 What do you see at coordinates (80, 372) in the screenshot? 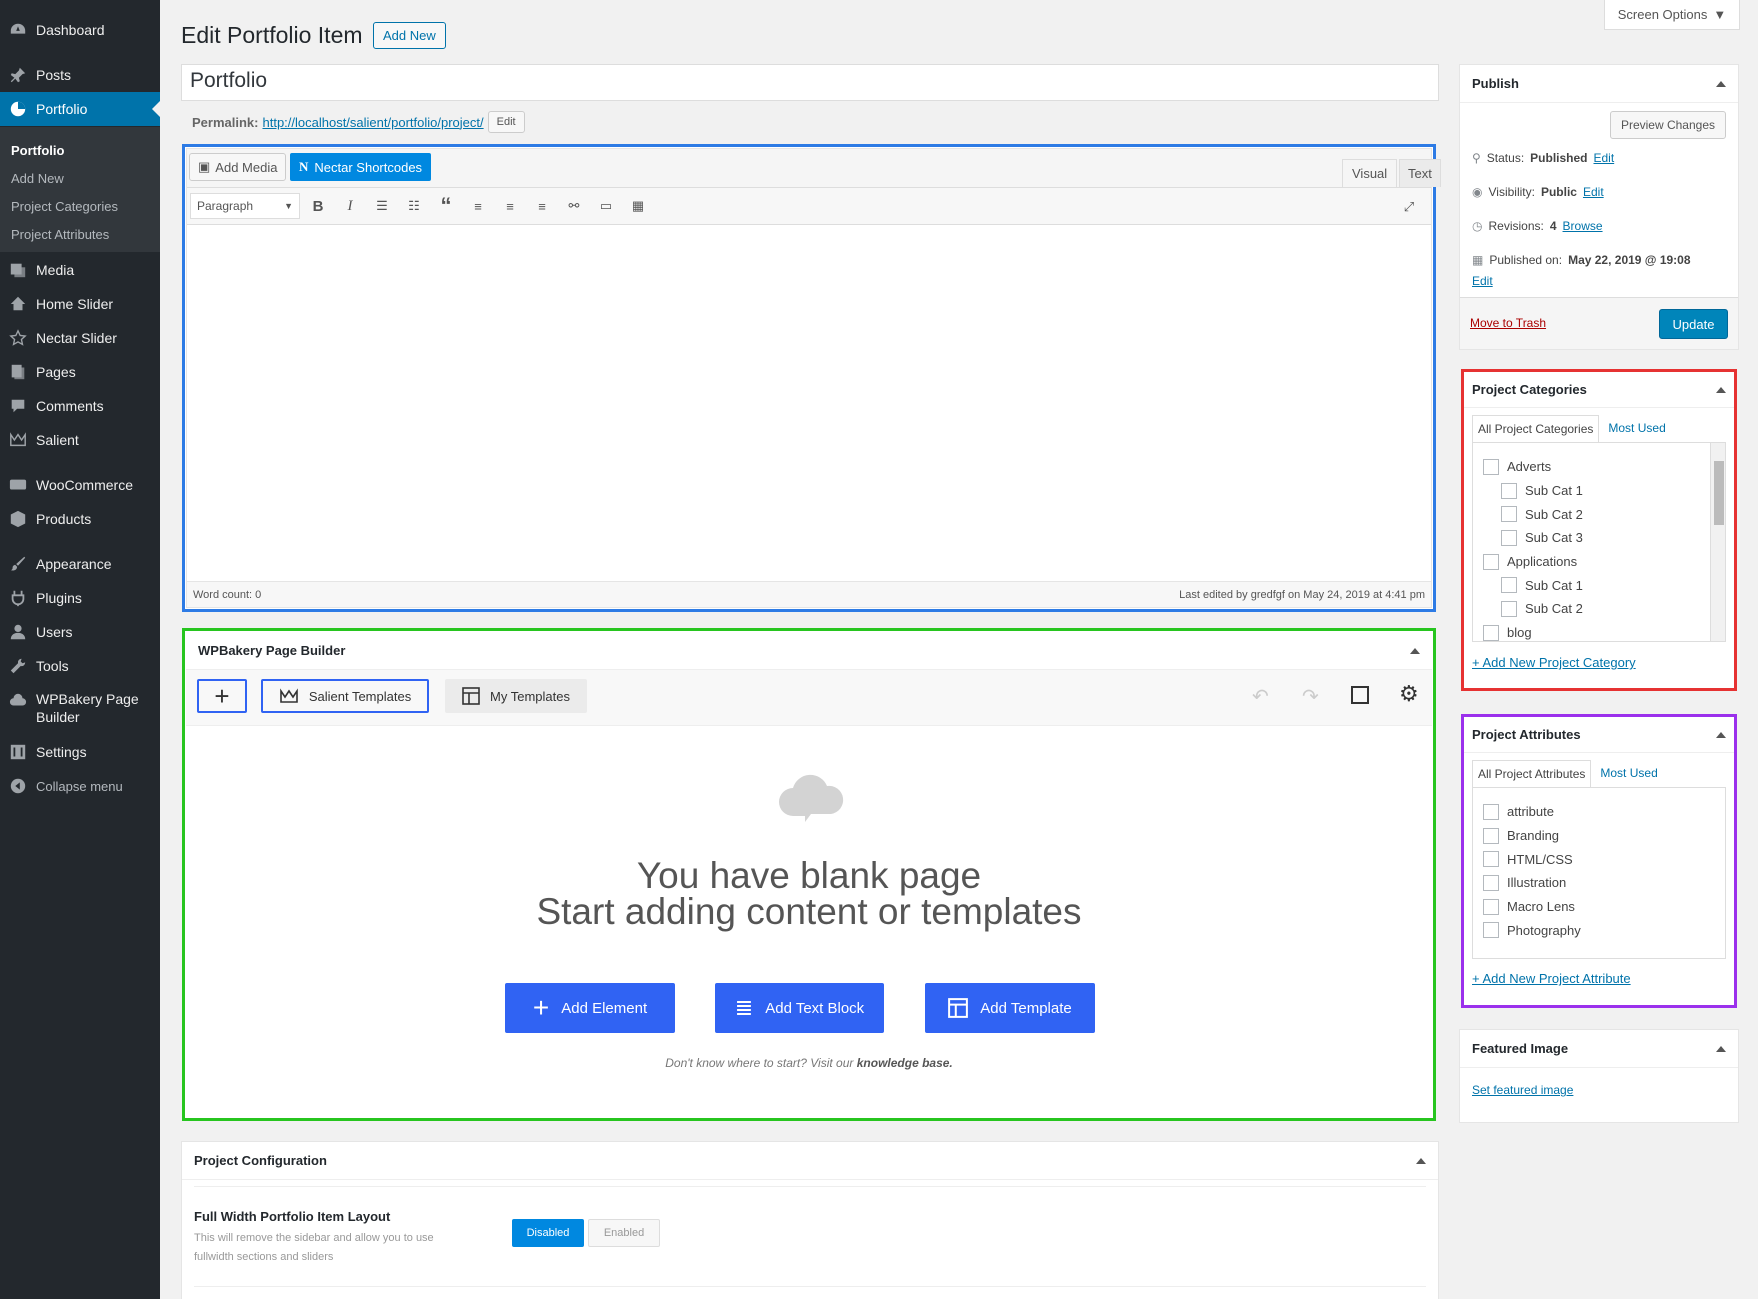
I see `menu-pages: Pages` at bounding box center [80, 372].